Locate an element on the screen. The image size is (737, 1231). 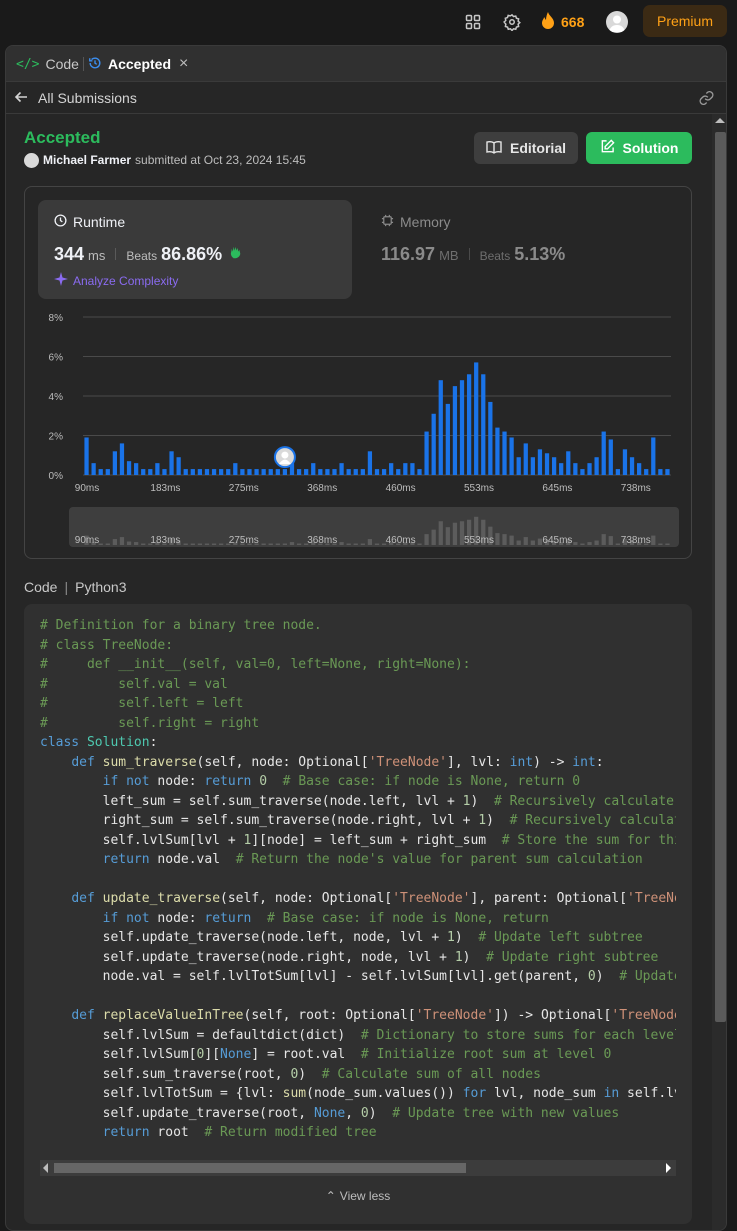
runtime-unit: ms is located at coordinates (97, 255).